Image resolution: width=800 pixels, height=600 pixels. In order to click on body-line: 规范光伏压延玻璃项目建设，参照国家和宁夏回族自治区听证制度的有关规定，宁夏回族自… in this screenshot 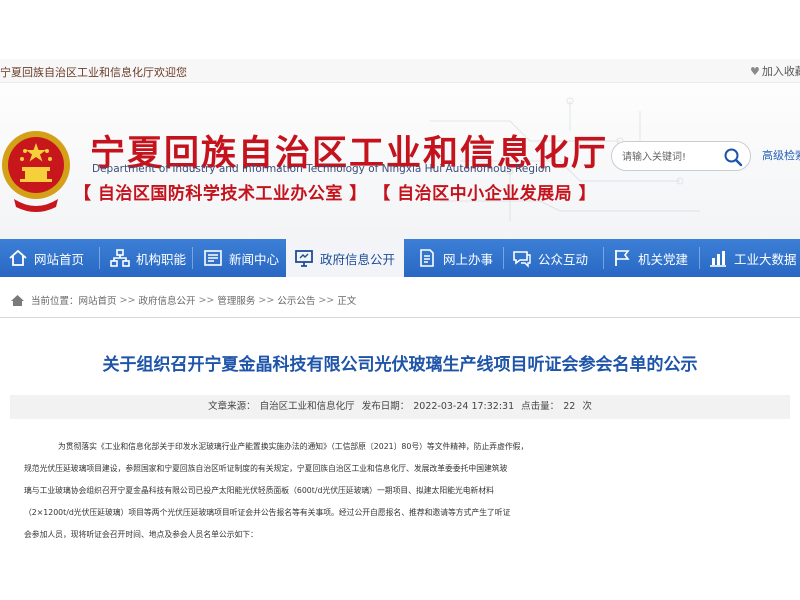, I will do `click(266, 468)`.